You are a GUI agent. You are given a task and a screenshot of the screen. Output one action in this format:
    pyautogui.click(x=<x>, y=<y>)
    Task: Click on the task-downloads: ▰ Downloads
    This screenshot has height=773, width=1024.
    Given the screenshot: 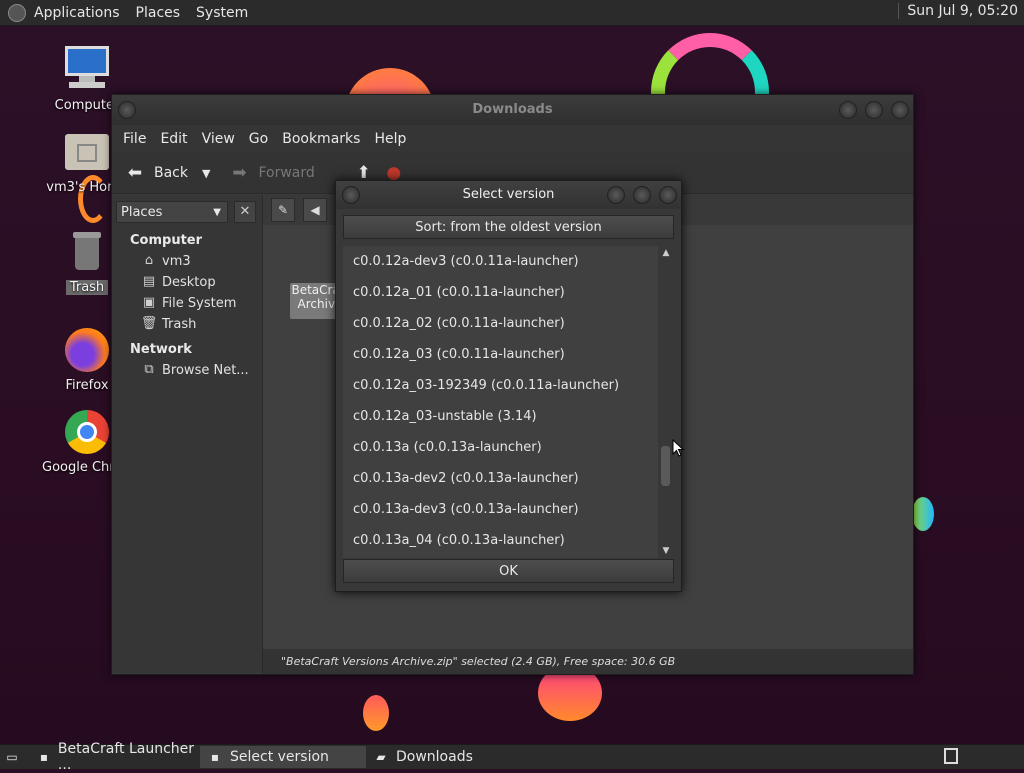 What is the action you would take?
    pyautogui.click(x=449, y=757)
    